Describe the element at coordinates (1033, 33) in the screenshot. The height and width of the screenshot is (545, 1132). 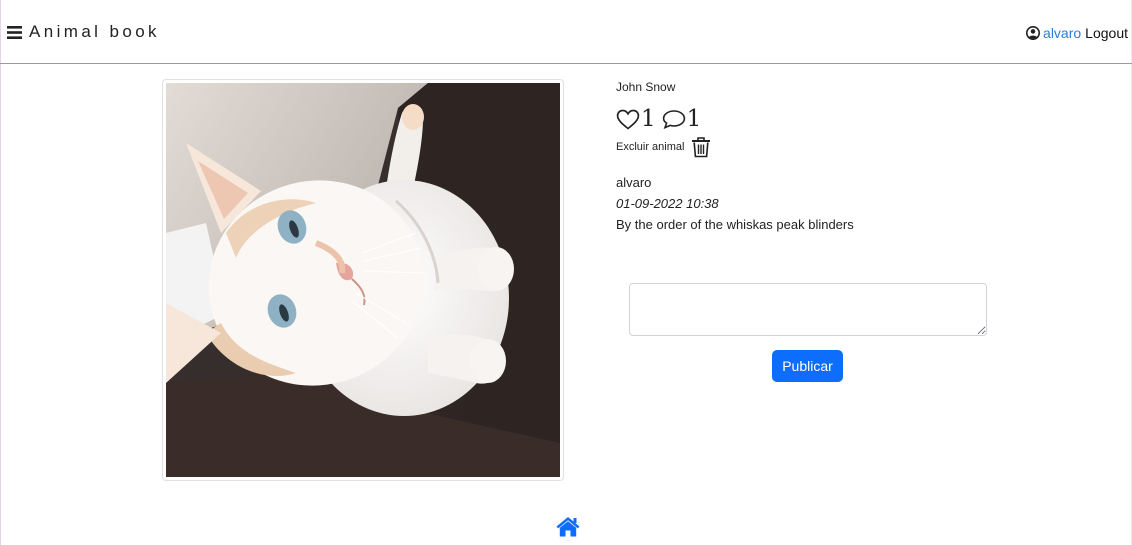
I see `user-circle-icon` at that location.